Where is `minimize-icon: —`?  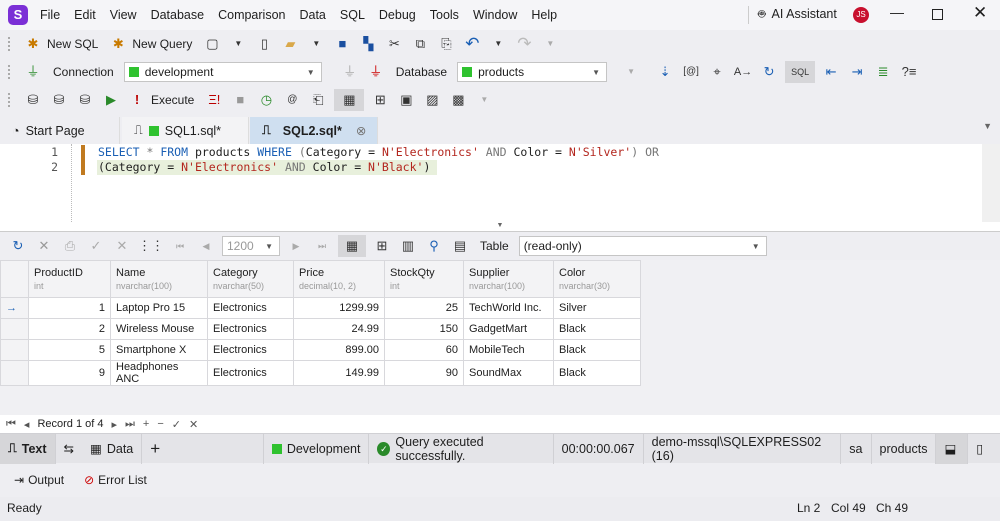
minimize-icon: — is located at coordinates (897, 12).